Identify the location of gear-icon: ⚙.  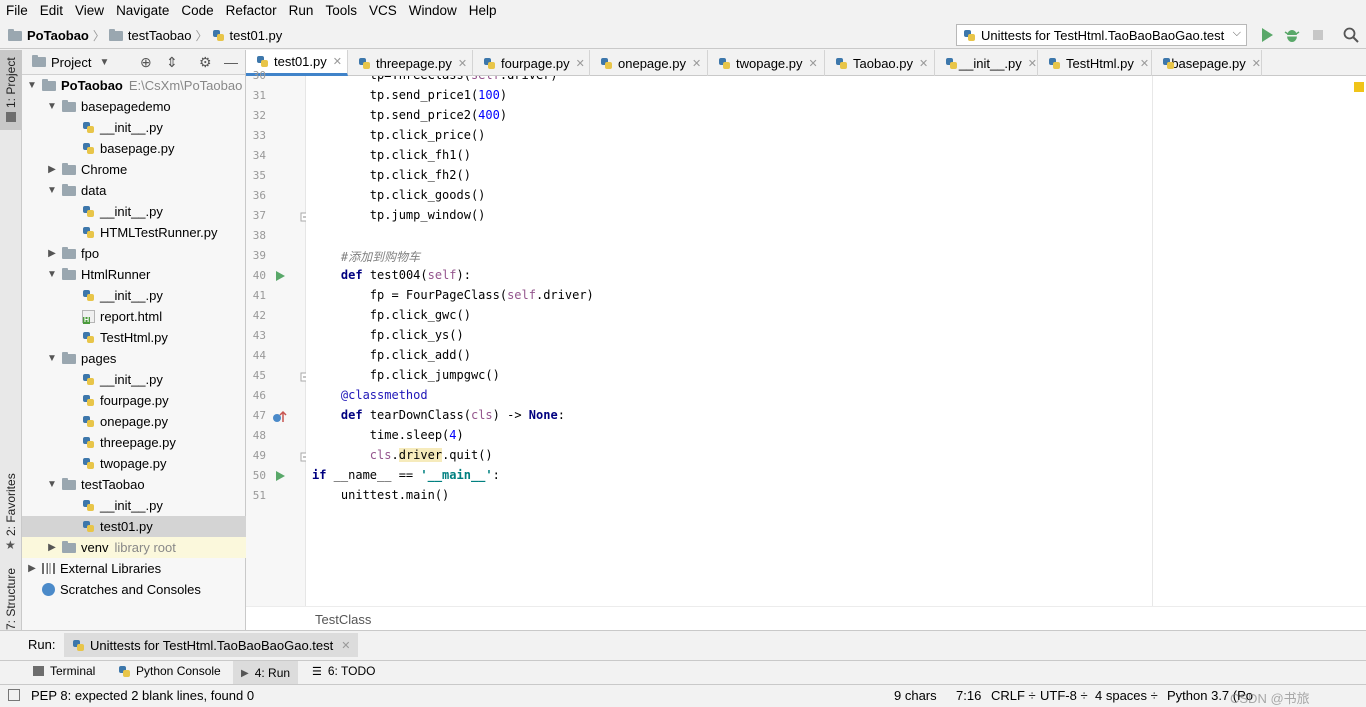
(205, 62).